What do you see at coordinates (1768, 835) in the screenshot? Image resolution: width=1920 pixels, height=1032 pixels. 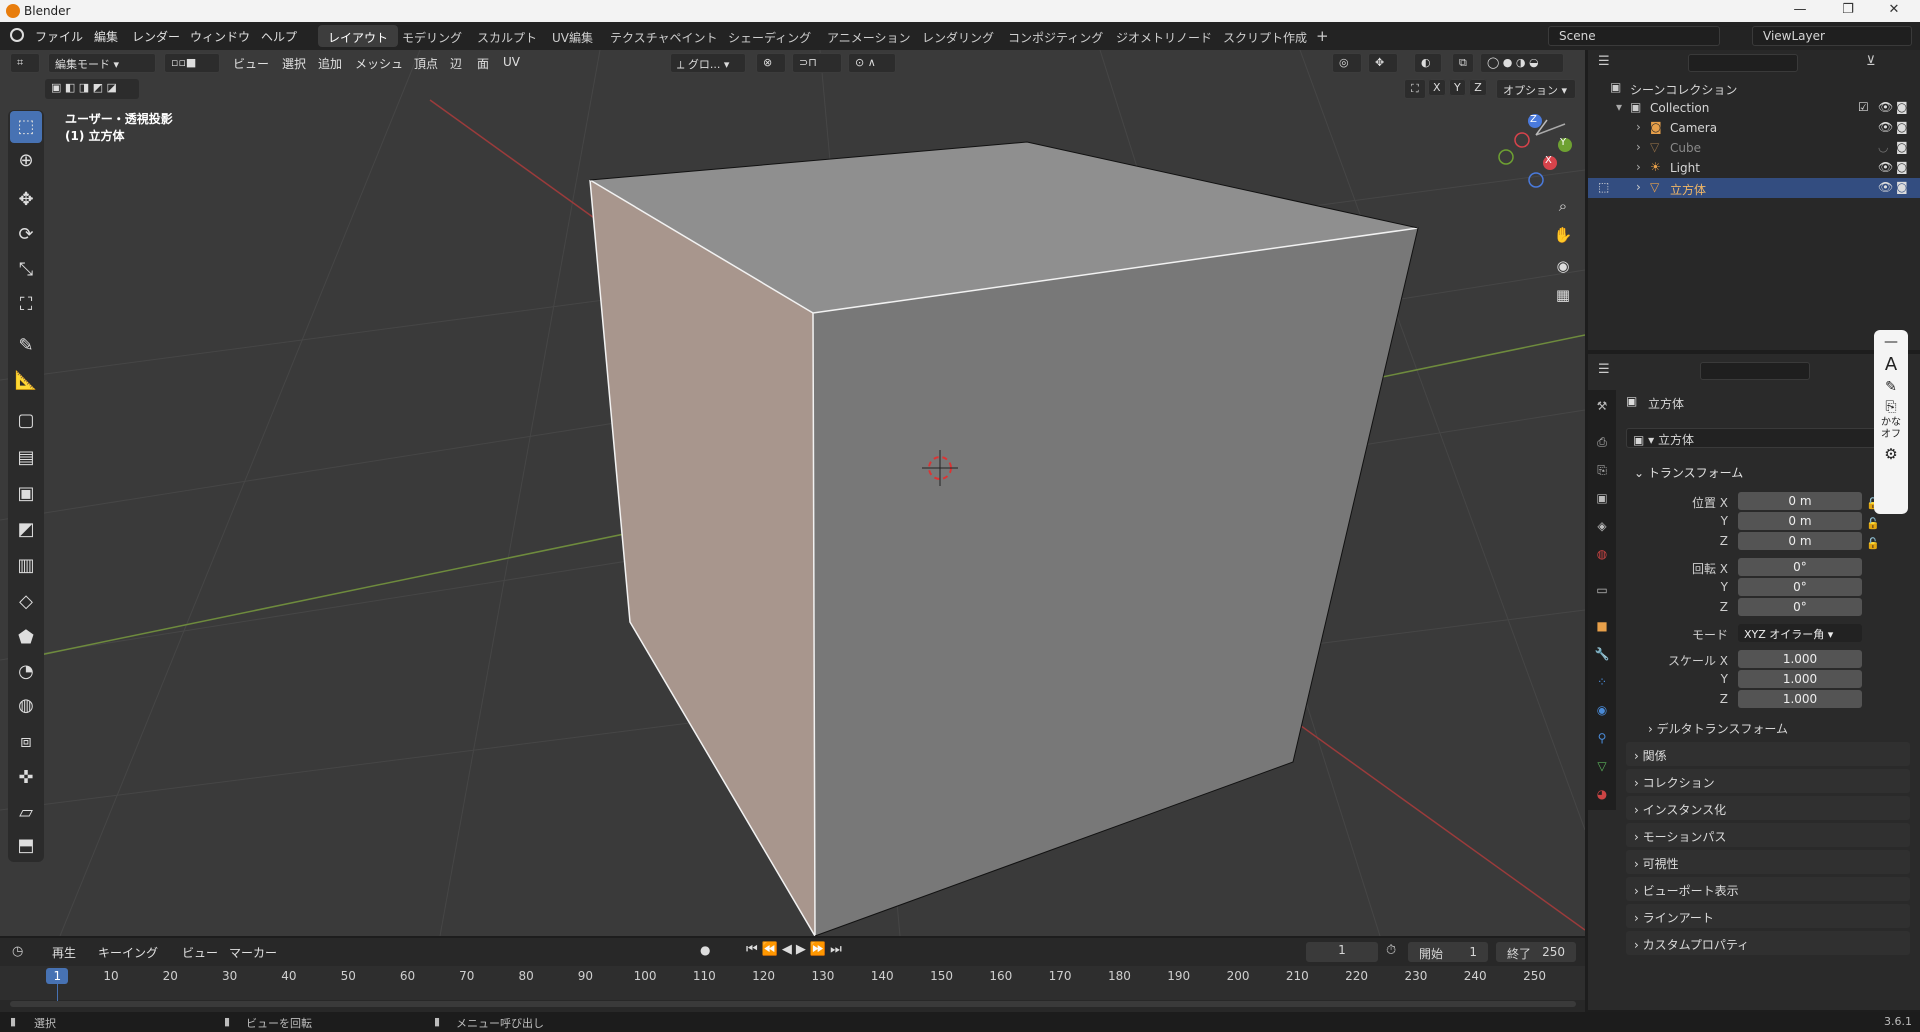 I see `section-motion-paths: › モーションパス` at bounding box center [1768, 835].